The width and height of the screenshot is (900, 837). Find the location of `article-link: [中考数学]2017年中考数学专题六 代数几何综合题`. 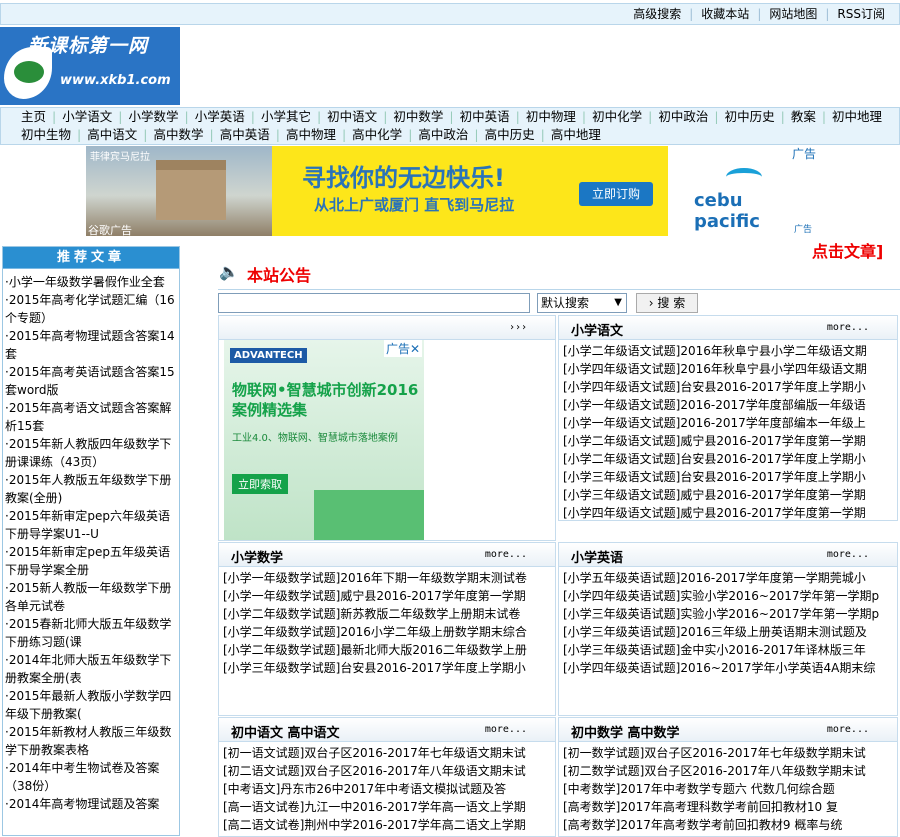

article-link: [中考数学]2017年中考数学专题六 代数几何综合题 is located at coordinates (728, 789).